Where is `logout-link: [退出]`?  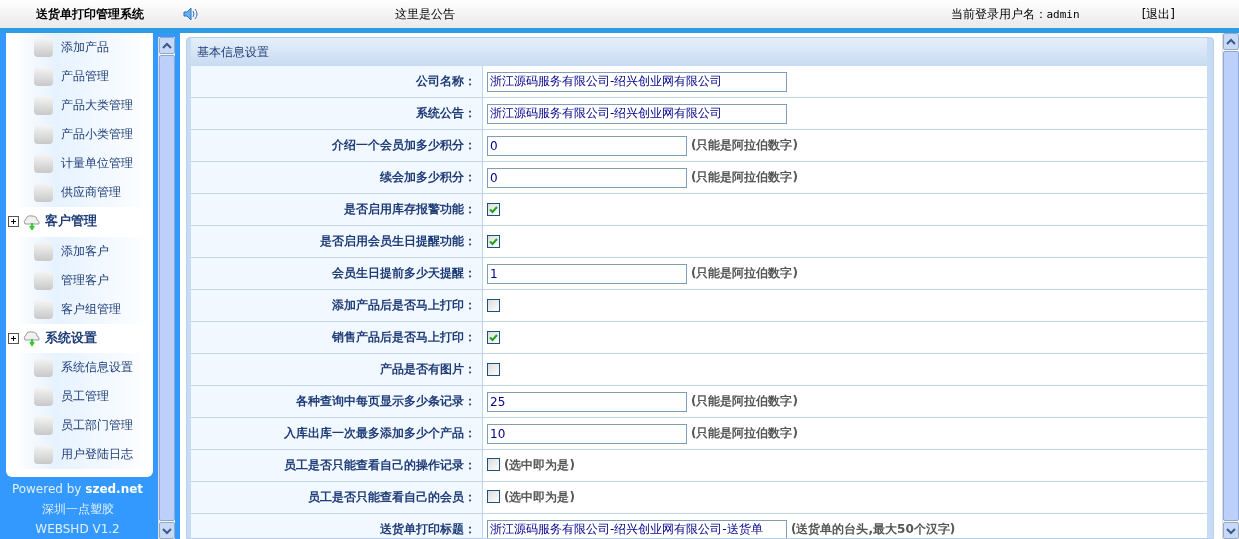 logout-link: [退出] is located at coordinates (1158, 14).